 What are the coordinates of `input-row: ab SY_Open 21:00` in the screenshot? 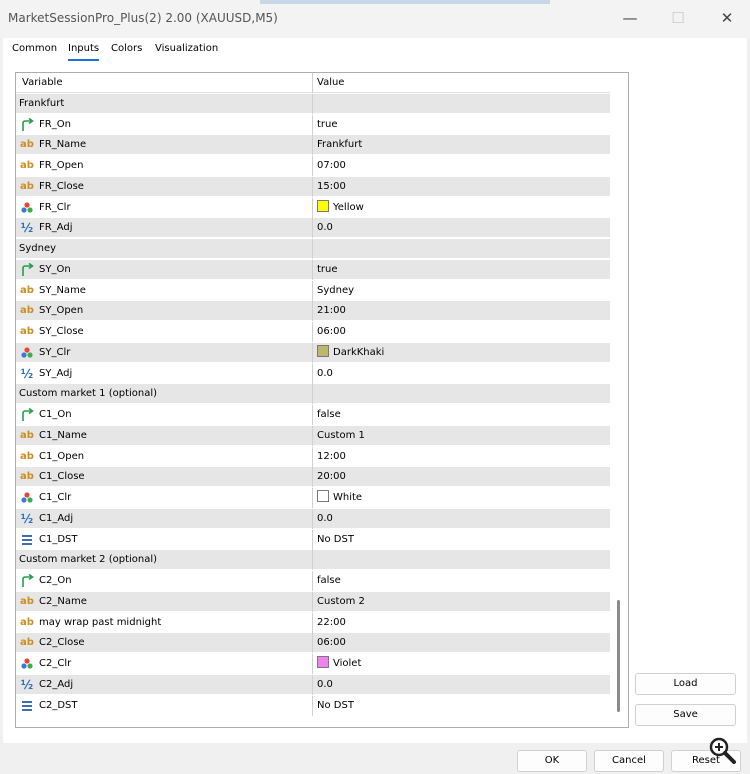 It's located at (313, 311).